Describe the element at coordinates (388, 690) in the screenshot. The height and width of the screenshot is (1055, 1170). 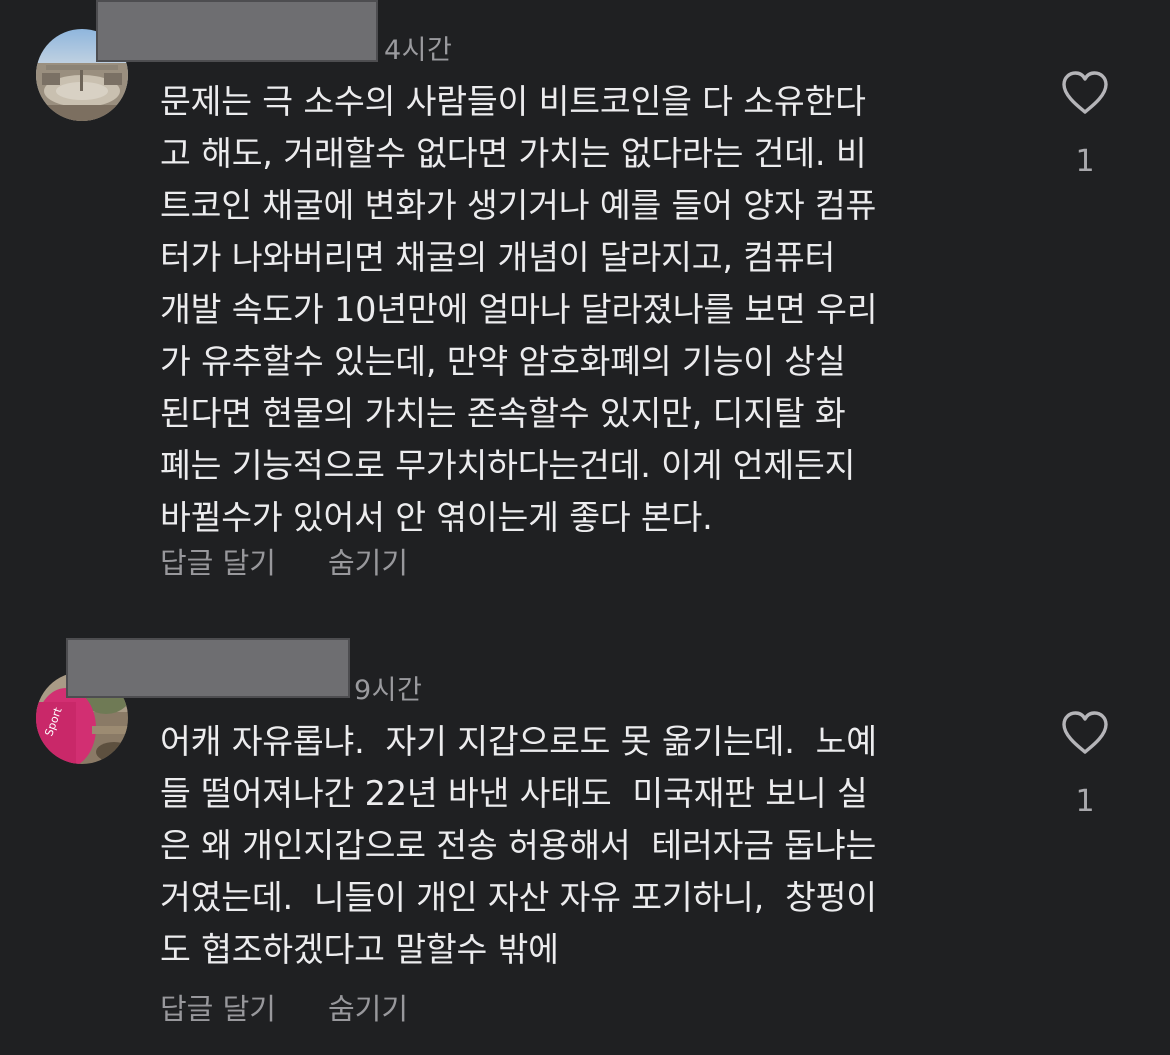
I see `comment-timestamp: 9시간` at that location.